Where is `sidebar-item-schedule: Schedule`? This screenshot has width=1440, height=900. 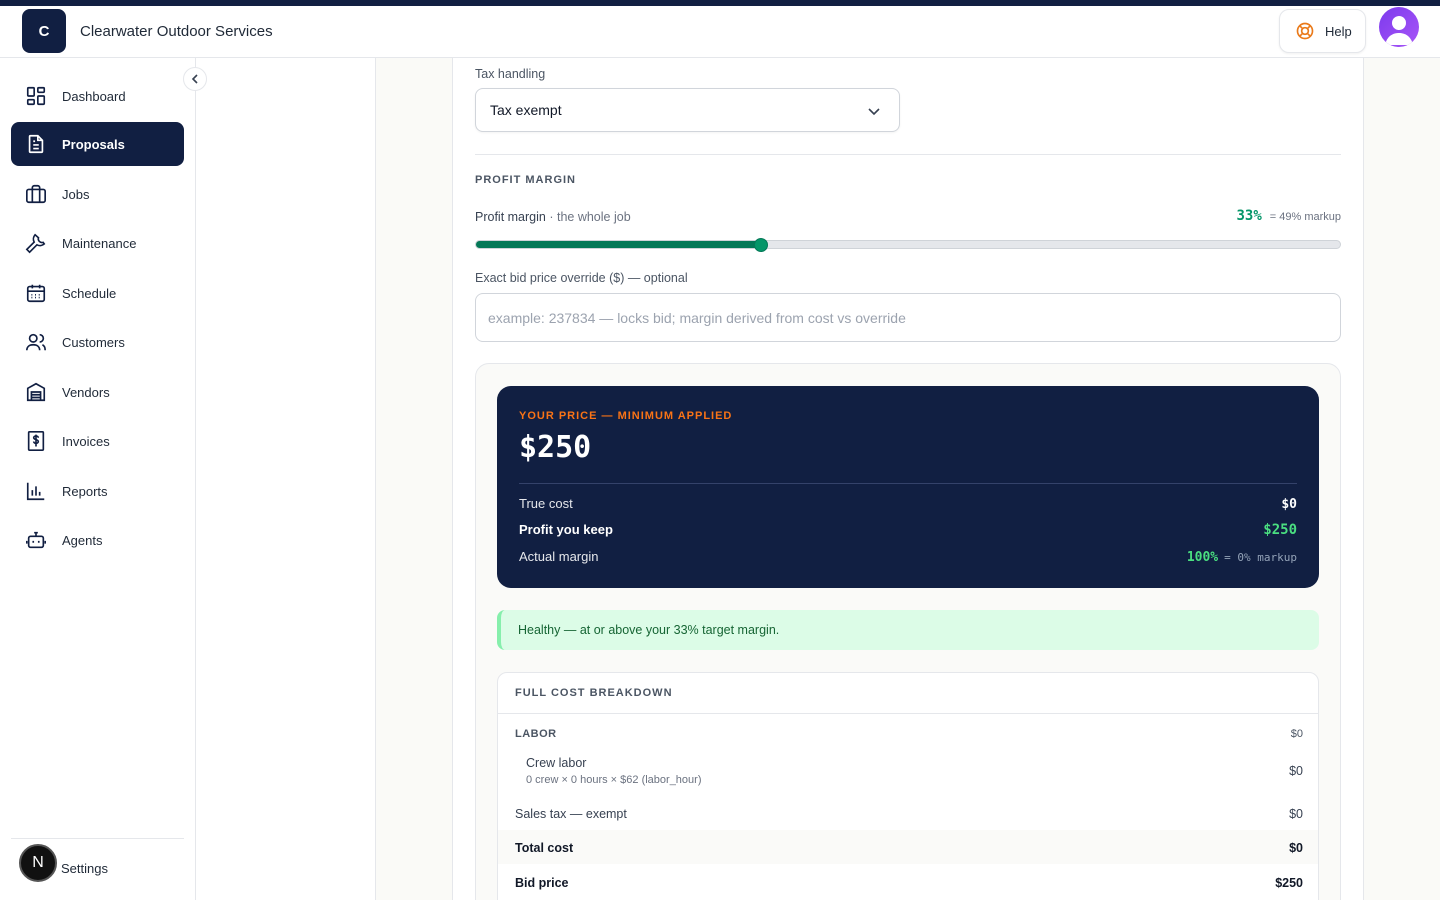
sidebar-item-schedule: Schedule is located at coordinates (97, 293).